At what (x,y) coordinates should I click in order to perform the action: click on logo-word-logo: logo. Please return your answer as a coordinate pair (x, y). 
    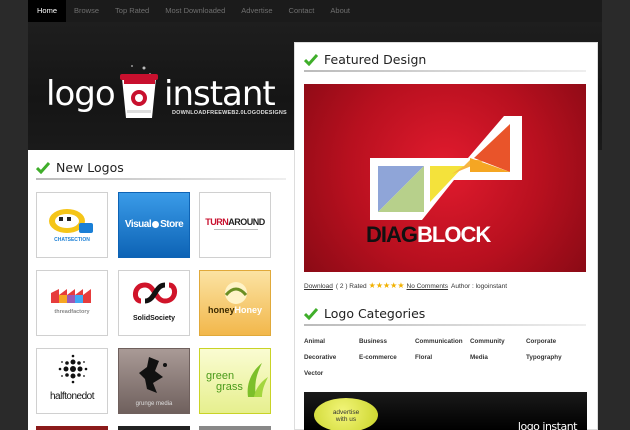
    Looking at the image, I should click on (81, 94).